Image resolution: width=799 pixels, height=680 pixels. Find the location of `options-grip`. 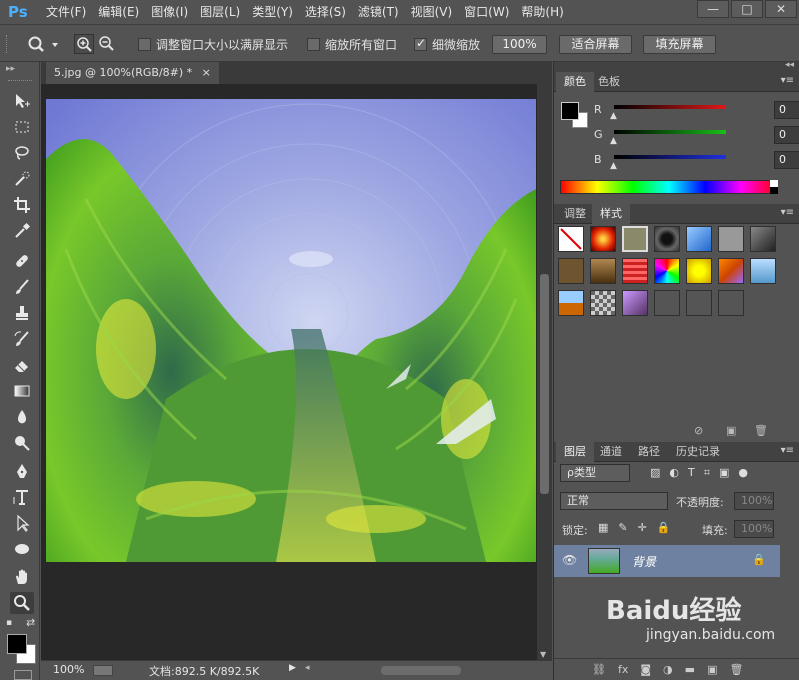

options-grip is located at coordinates (7, 44).